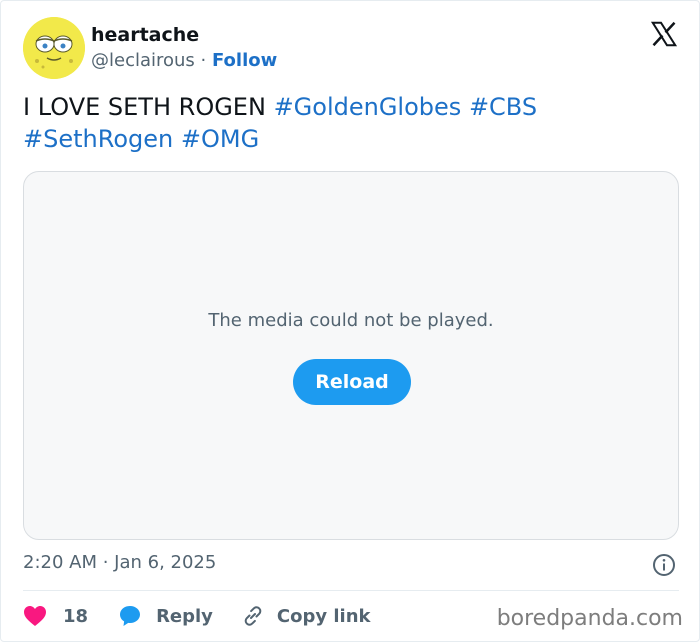 The width and height of the screenshot is (700, 642). What do you see at coordinates (184, 35) in the screenshot?
I see `display-name: heartache` at bounding box center [184, 35].